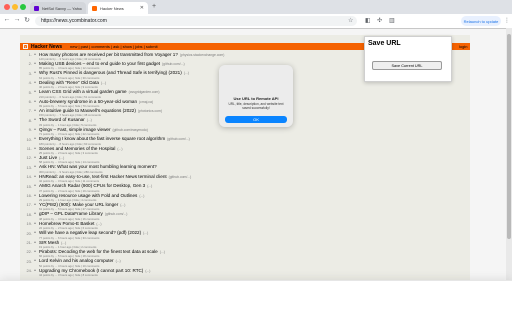 The width and height of the screenshot is (512, 321). What do you see at coordinates (36, 8) in the screenshot?
I see `yahoo-favicon-icon` at bounding box center [36, 8].